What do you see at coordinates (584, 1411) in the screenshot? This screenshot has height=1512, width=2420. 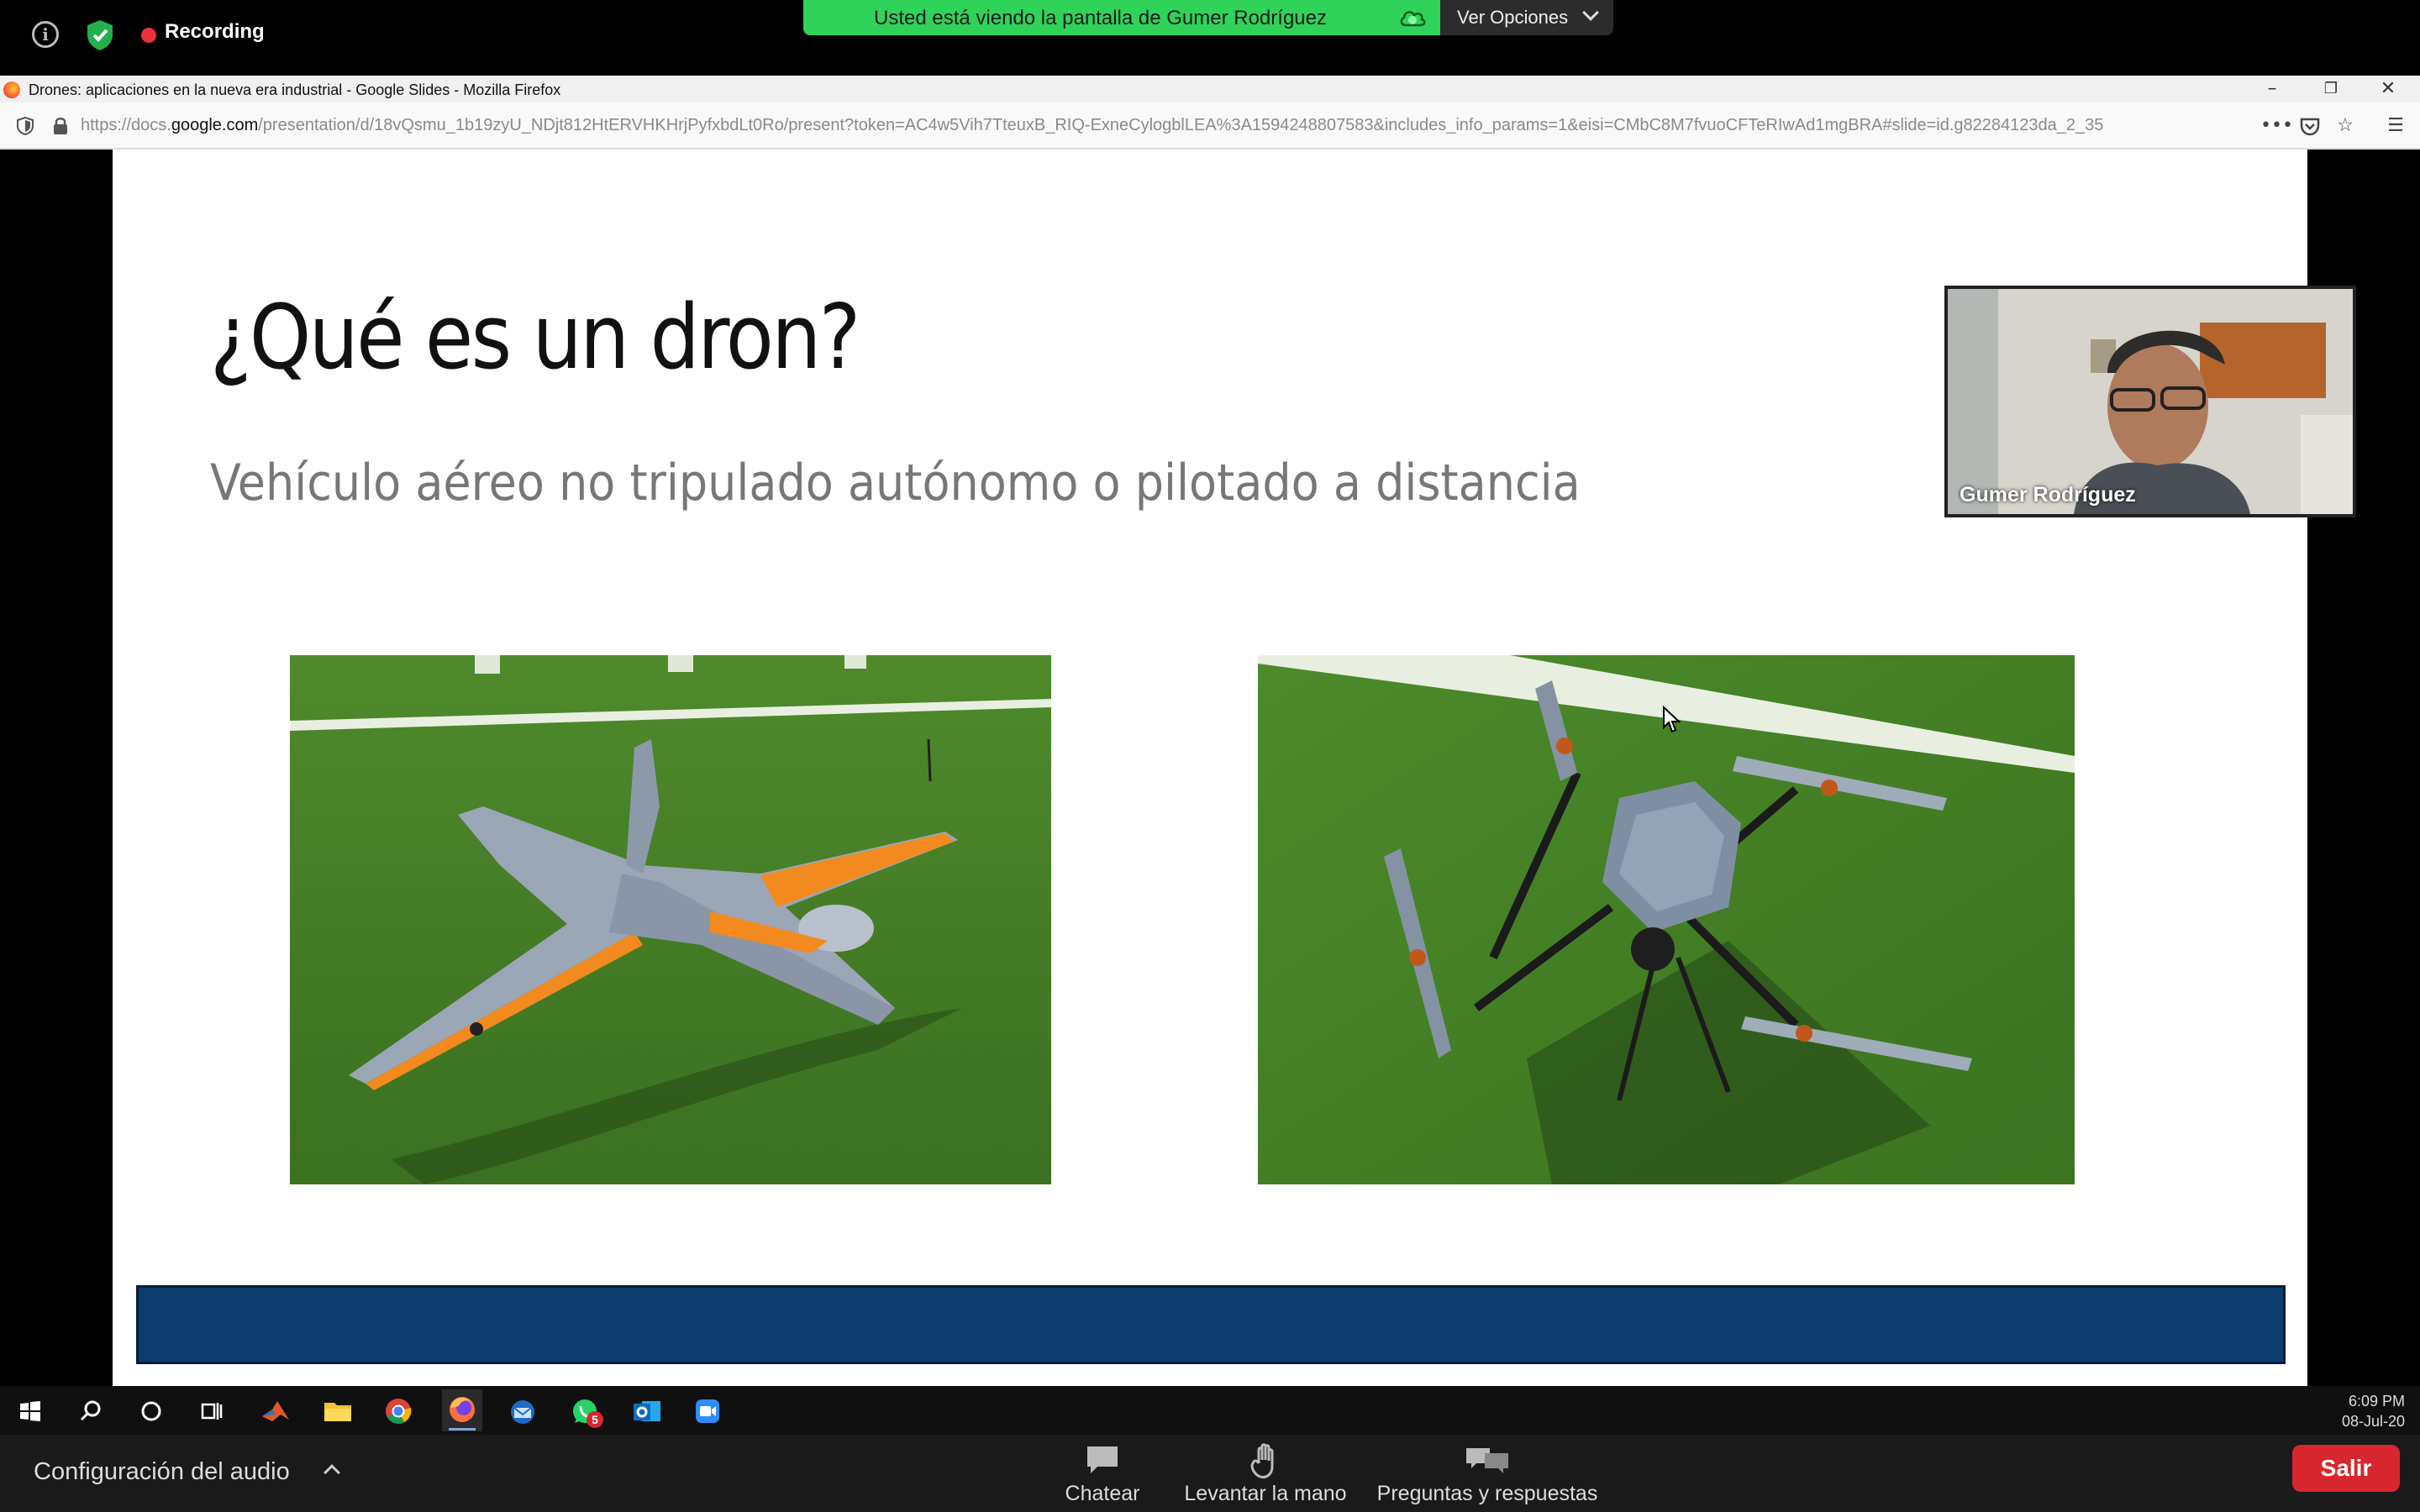 I see `whatsapp-icon: 5` at bounding box center [584, 1411].